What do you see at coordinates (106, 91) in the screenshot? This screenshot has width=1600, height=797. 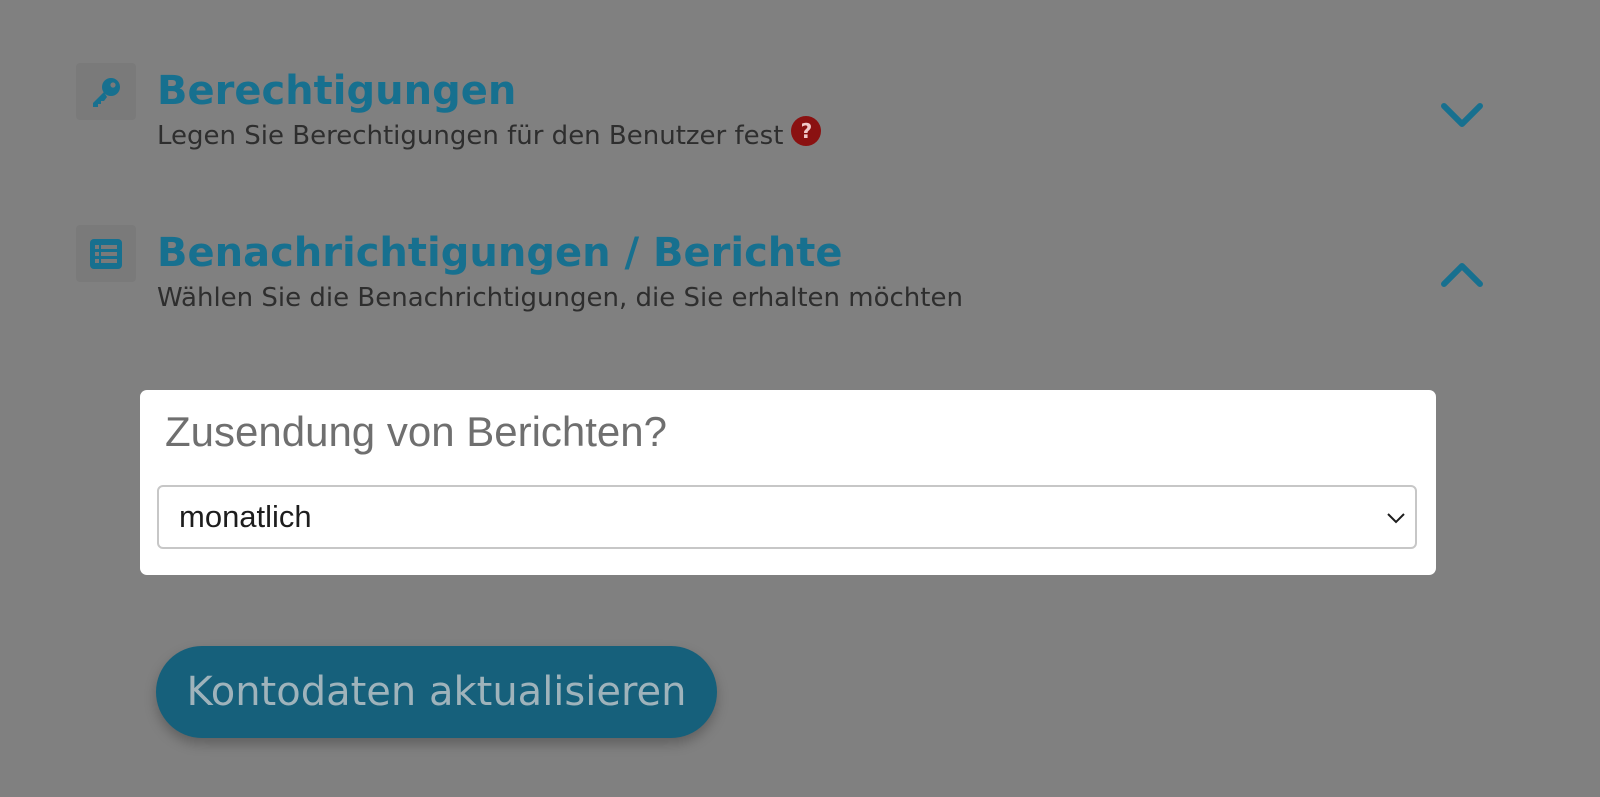 I see `key-icon` at bounding box center [106, 91].